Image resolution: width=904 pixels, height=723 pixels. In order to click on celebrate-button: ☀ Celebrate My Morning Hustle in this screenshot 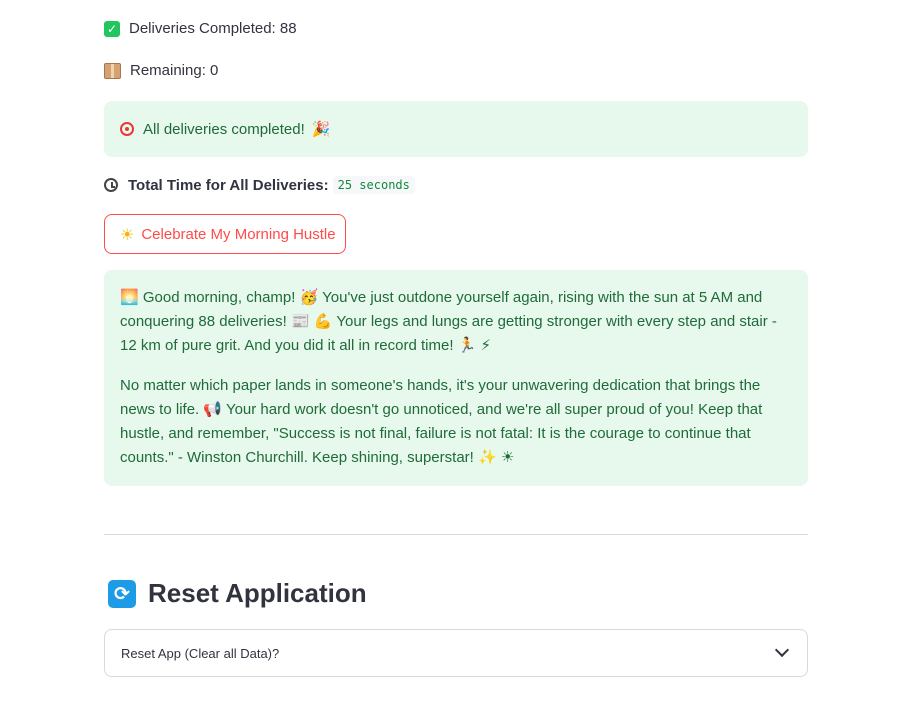, I will do `click(225, 234)`.